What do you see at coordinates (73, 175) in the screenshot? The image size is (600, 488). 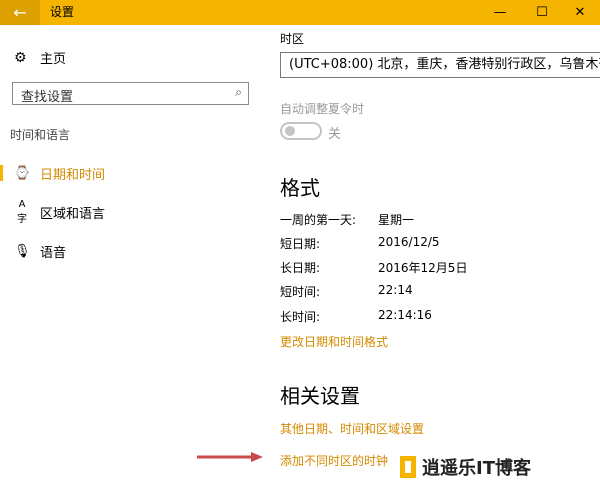 I see `sidebar-item-label: 日期和时间` at bounding box center [73, 175].